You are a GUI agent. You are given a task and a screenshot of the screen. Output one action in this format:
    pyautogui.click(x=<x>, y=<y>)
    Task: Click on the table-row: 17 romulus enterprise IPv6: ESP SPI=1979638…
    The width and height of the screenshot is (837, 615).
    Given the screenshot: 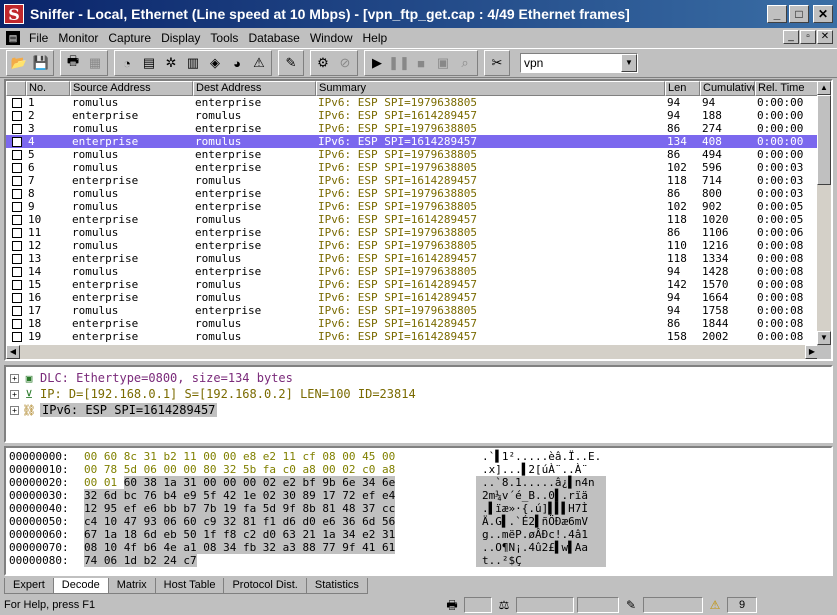 What is the action you would take?
    pyautogui.click(x=412, y=310)
    